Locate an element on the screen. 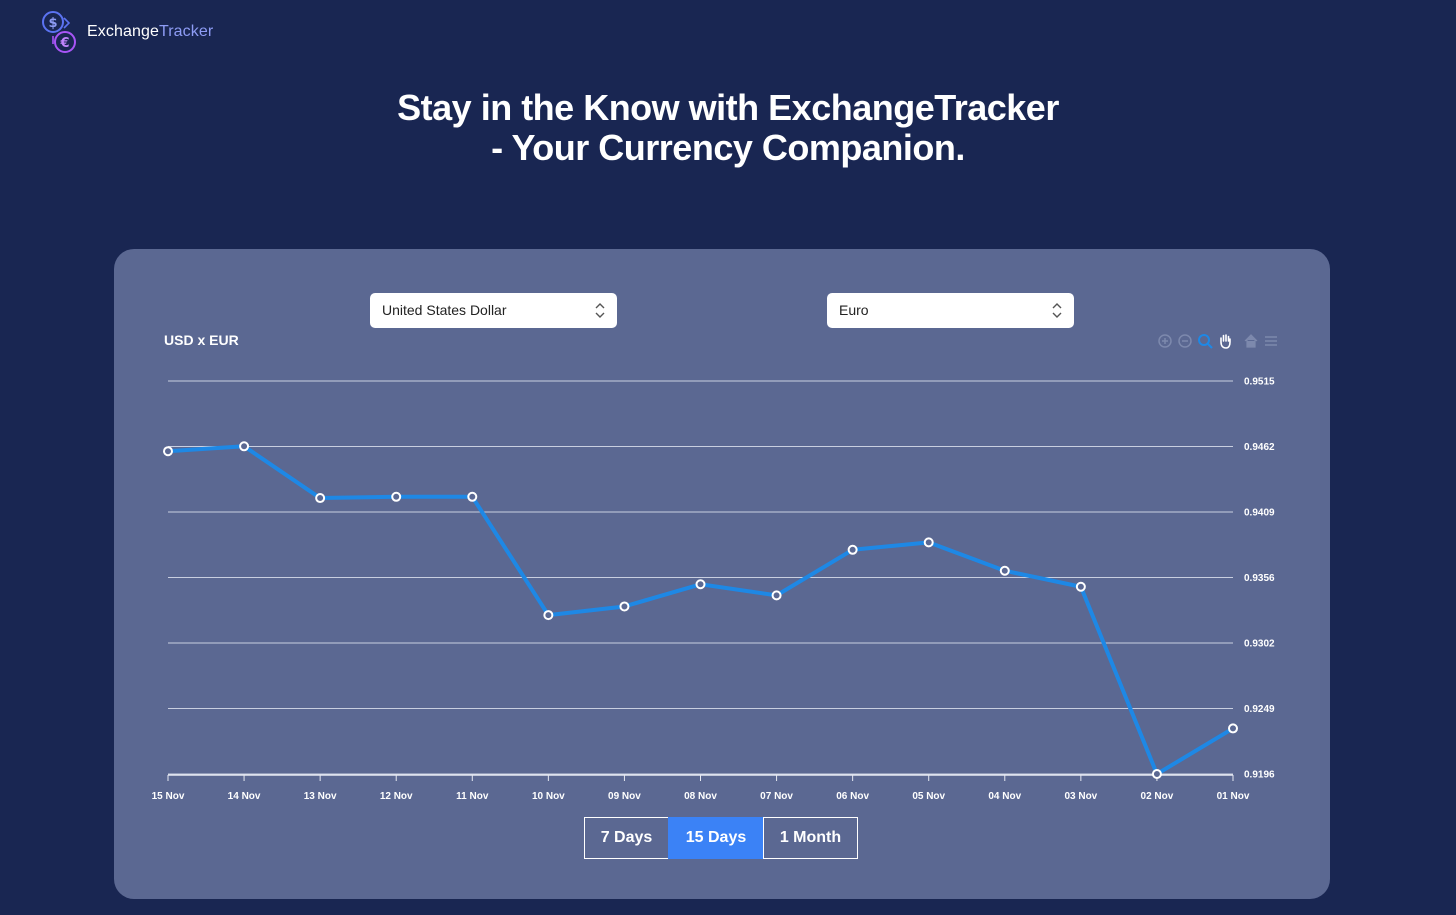 This screenshot has height=915, width=1456. x-tick-label: 04 Nov is located at coordinates (1004, 796).